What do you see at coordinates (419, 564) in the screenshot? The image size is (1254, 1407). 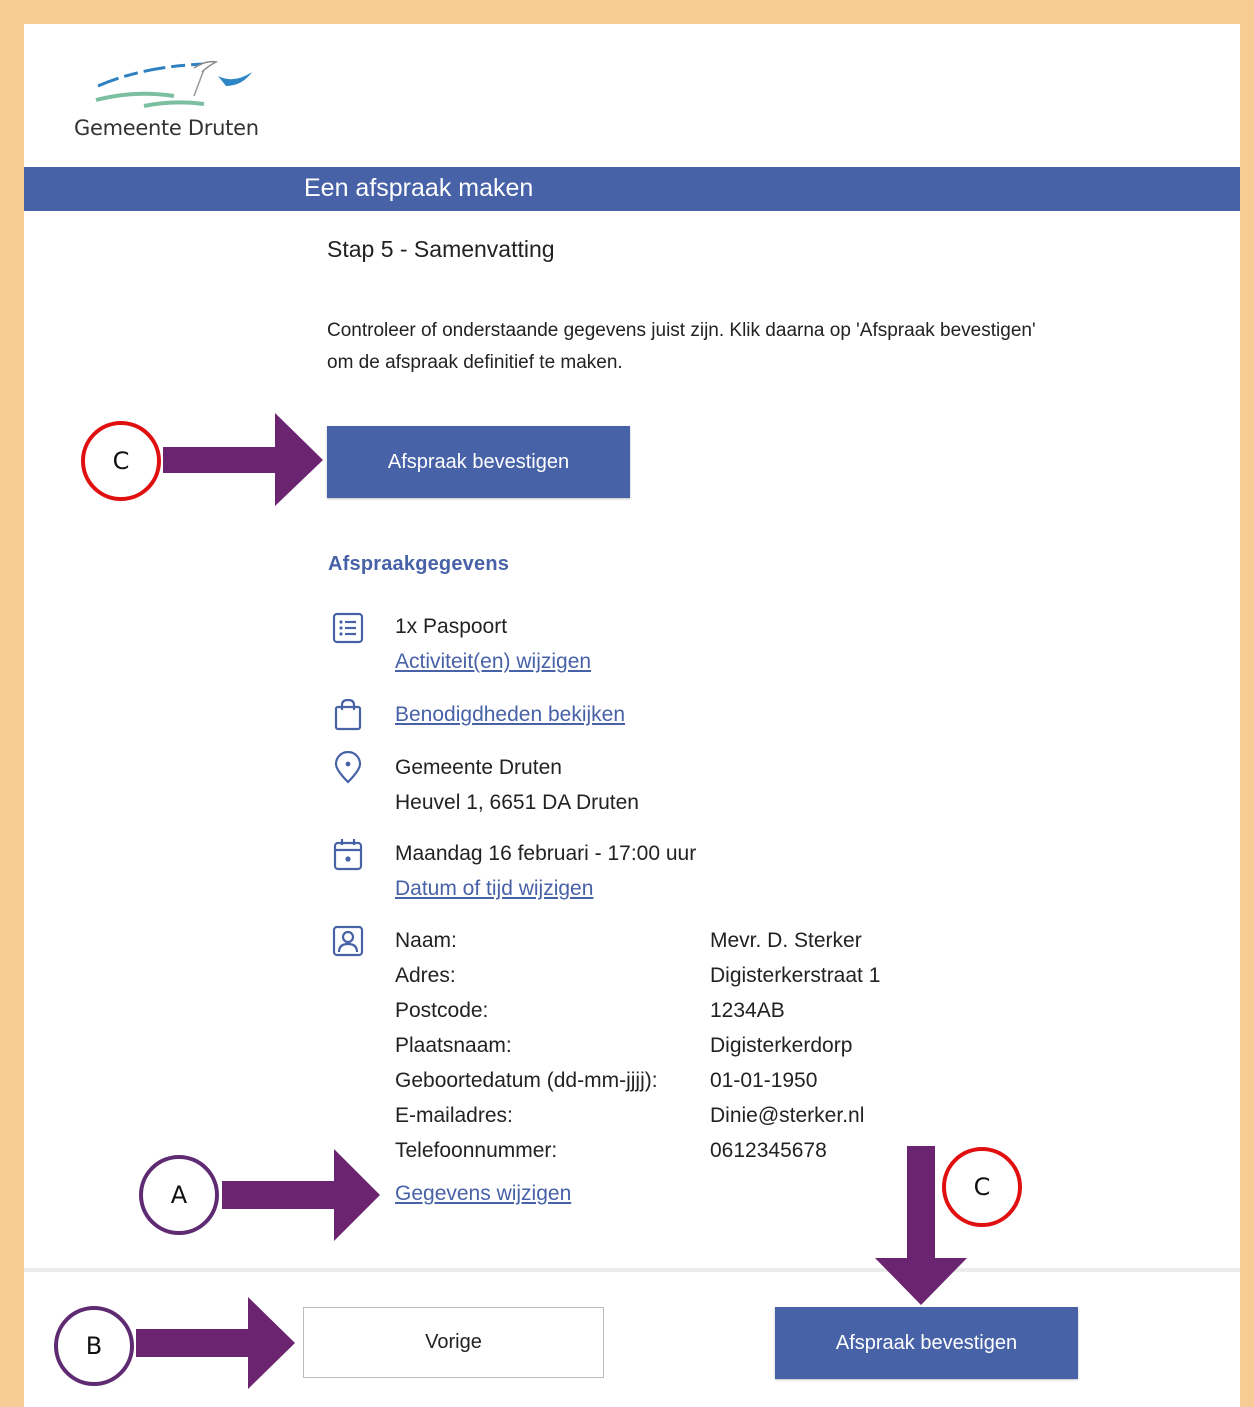 I see `section-title-appointment-details: Afspraakgegevens` at bounding box center [419, 564].